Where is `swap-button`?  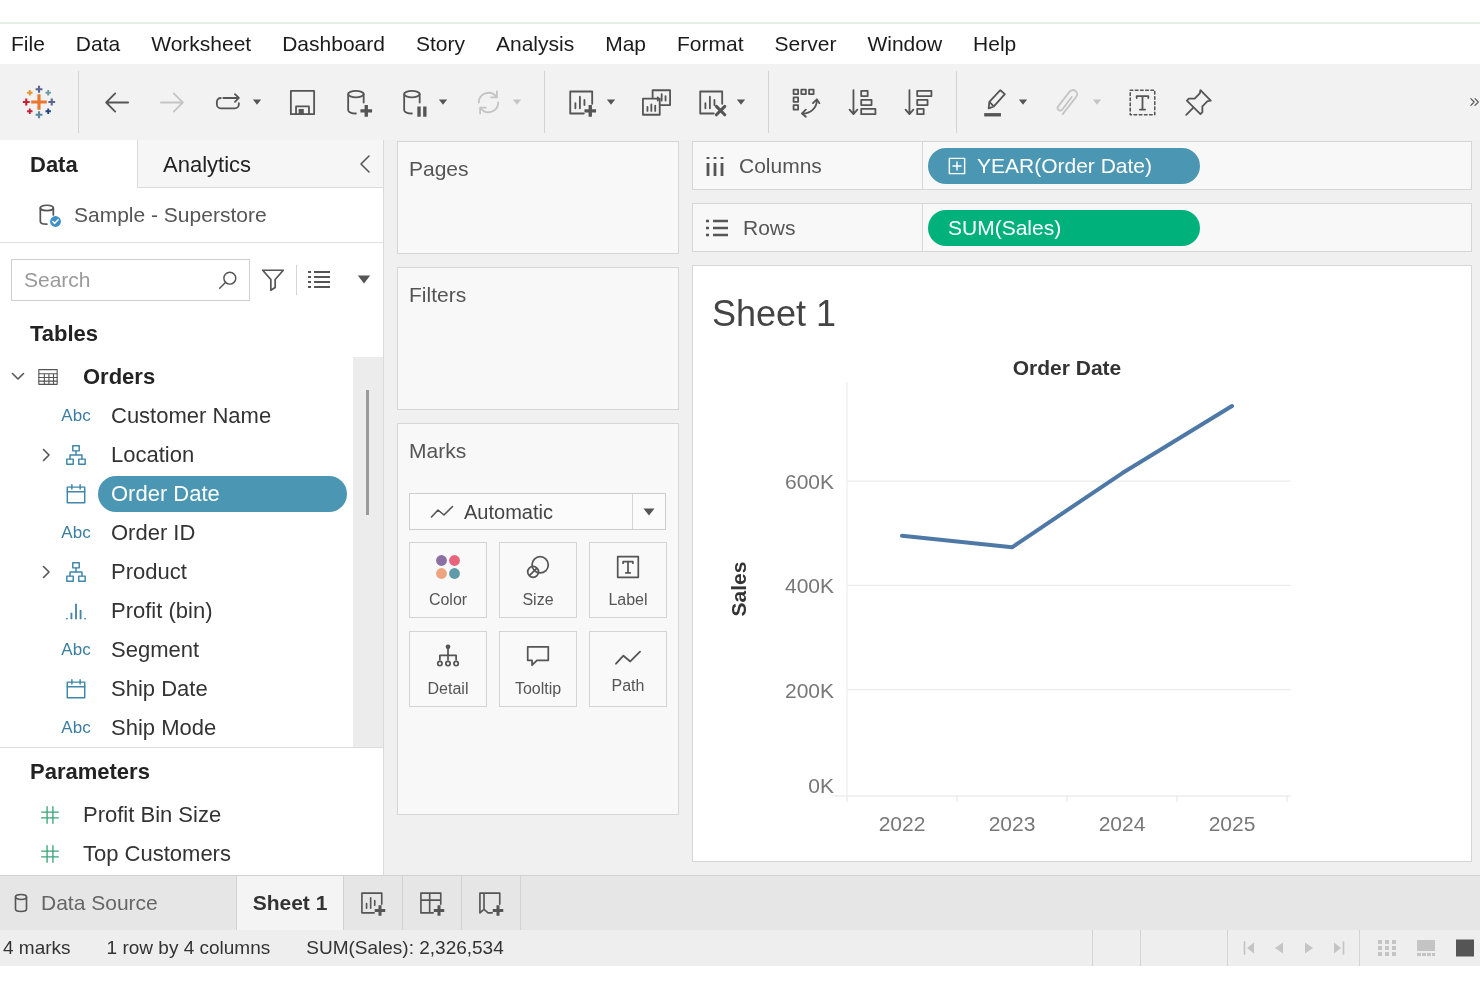
swap-button is located at coordinates (806, 102).